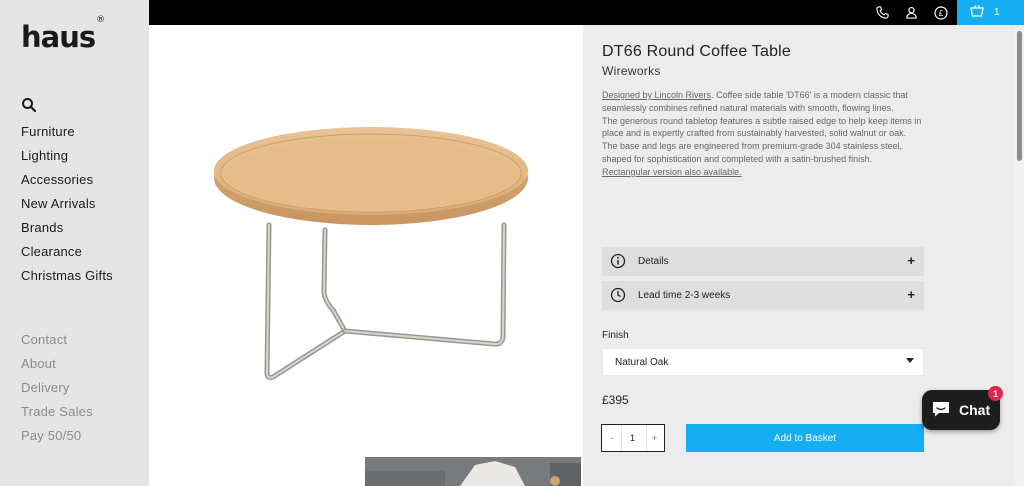  I want to click on scrollbar-thumb, so click(1019, 96).